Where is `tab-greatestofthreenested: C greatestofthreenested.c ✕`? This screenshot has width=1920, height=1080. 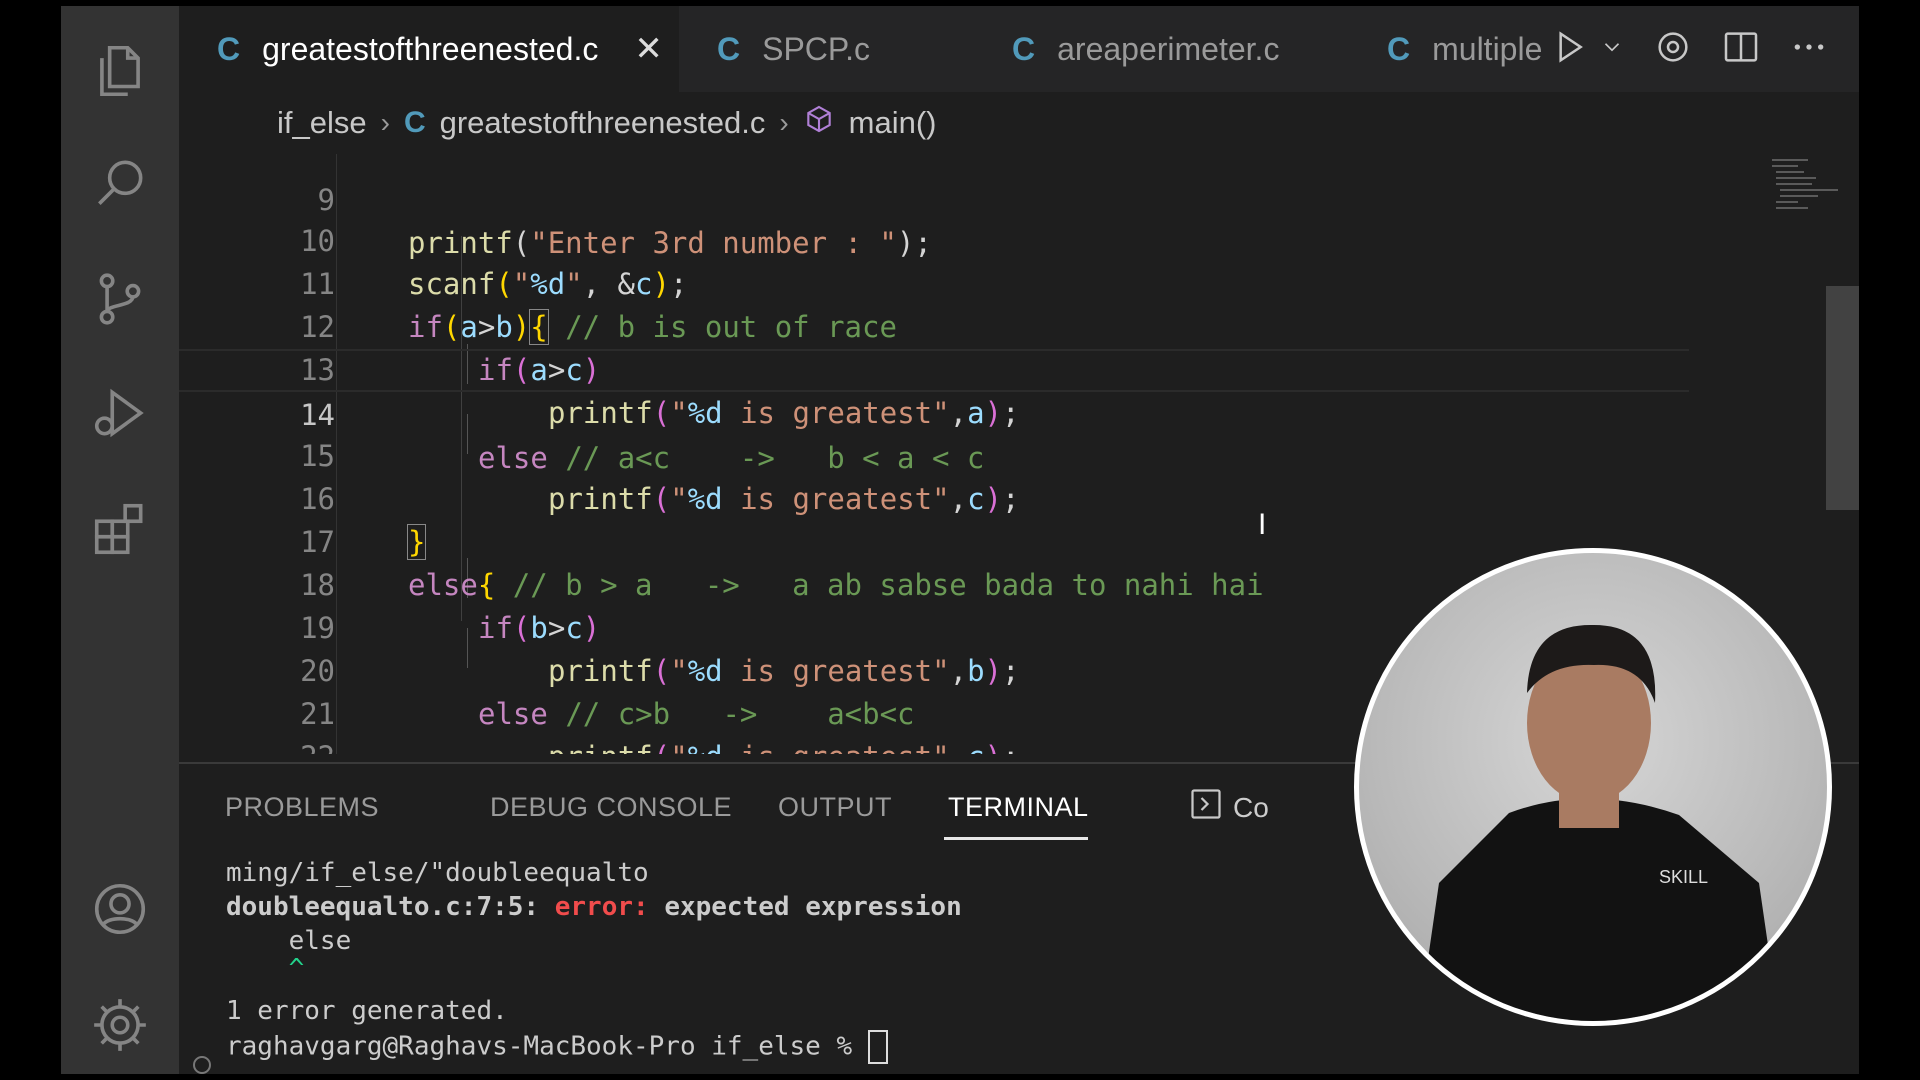
tab-greatestofthreenested: C greatestofthreenested.c ✕ is located at coordinates (429, 49).